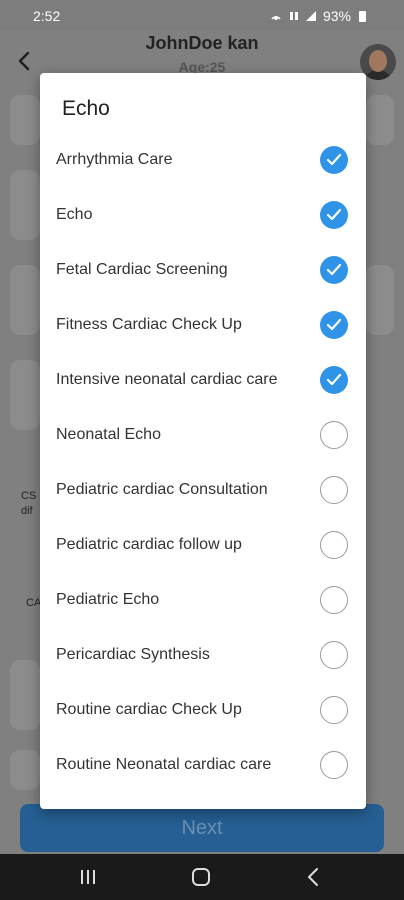 Image resolution: width=404 pixels, height=900 pixels. What do you see at coordinates (378, 61) in the screenshot?
I see `avatar-face` at bounding box center [378, 61].